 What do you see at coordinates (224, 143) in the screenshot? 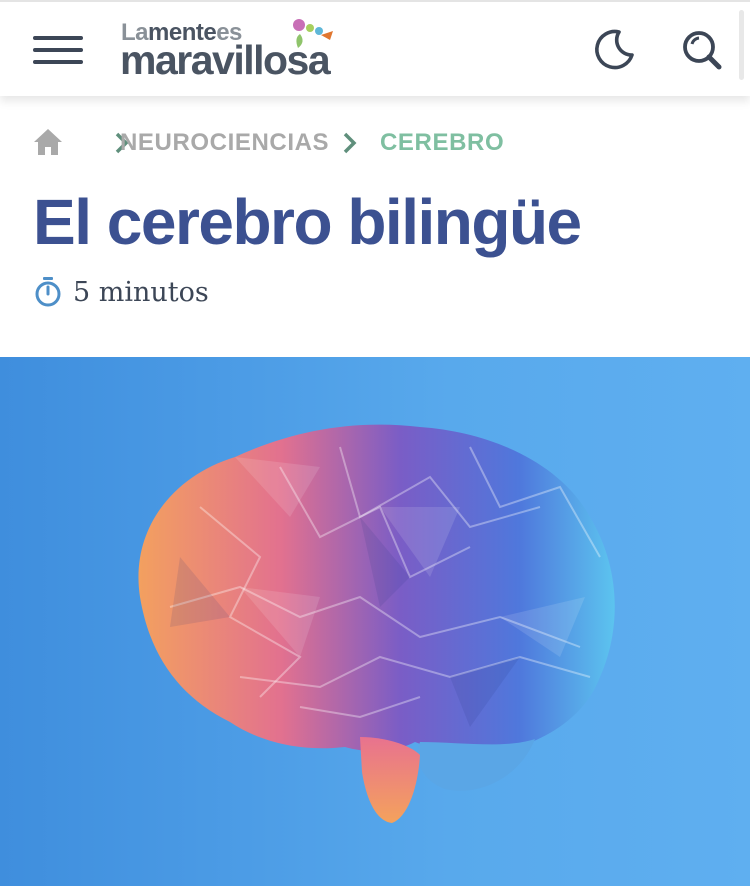
I see `breadcrumb-neurociencias: NEUROCIENCIAS` at bounding box center [224, 143].